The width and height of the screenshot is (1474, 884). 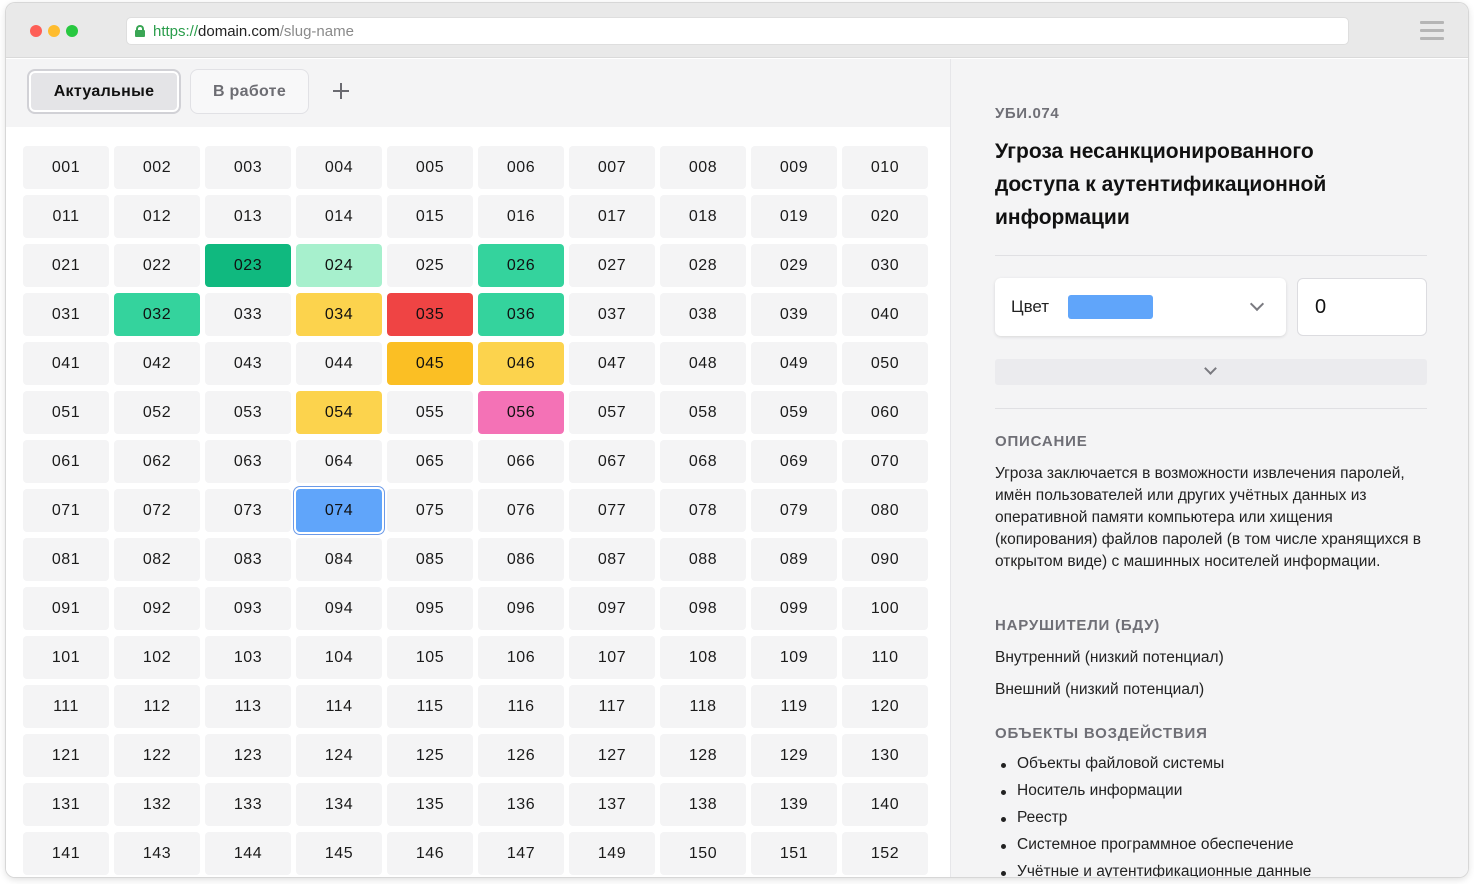 I want to click on threat-cell: 022, so click(x=157, y=265).